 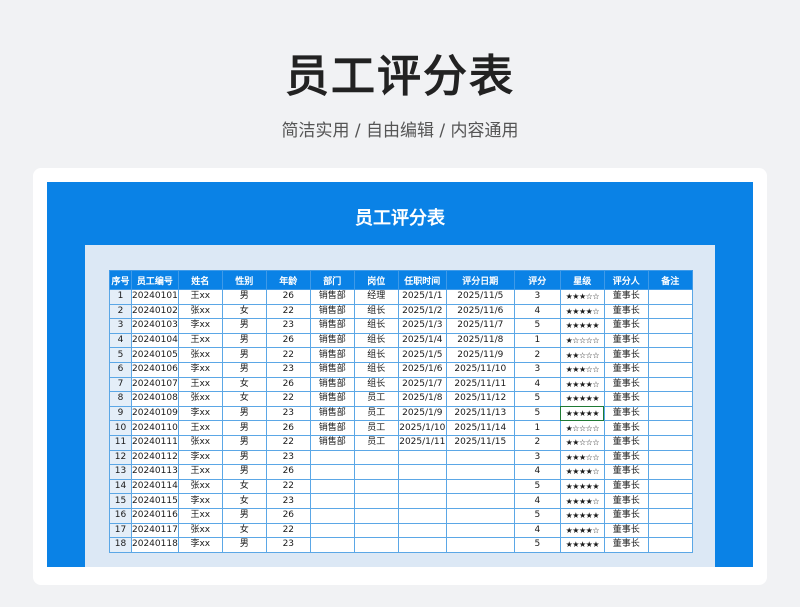 What do you see at coordinates (422, 355) in the screenshot?
I see `cell-start-date: 2025/1/5` at bounding box center [422, 355].